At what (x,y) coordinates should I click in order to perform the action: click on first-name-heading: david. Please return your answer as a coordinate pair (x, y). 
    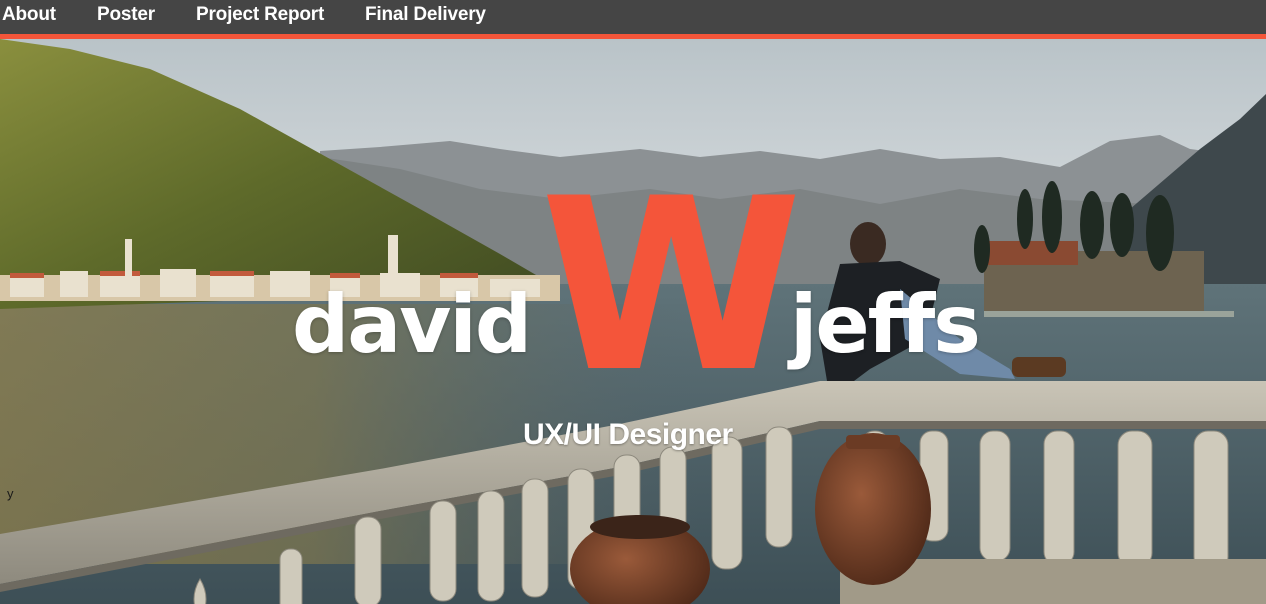
    Looking at the image, I should click on (412, 324).